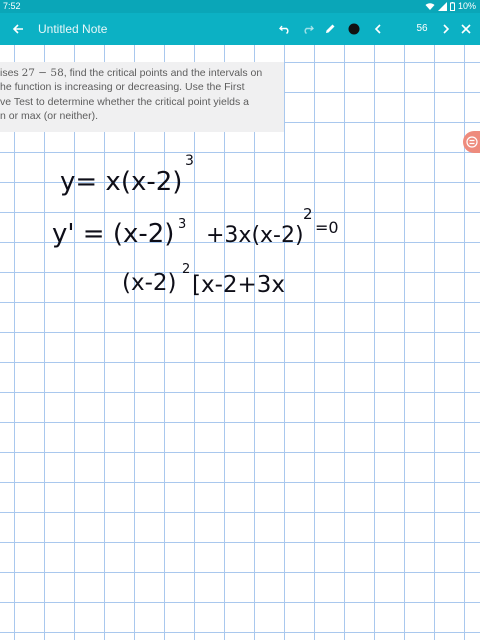 The image size is (480, 640). I want to click on chevron-left-icon, so click(377, 29).